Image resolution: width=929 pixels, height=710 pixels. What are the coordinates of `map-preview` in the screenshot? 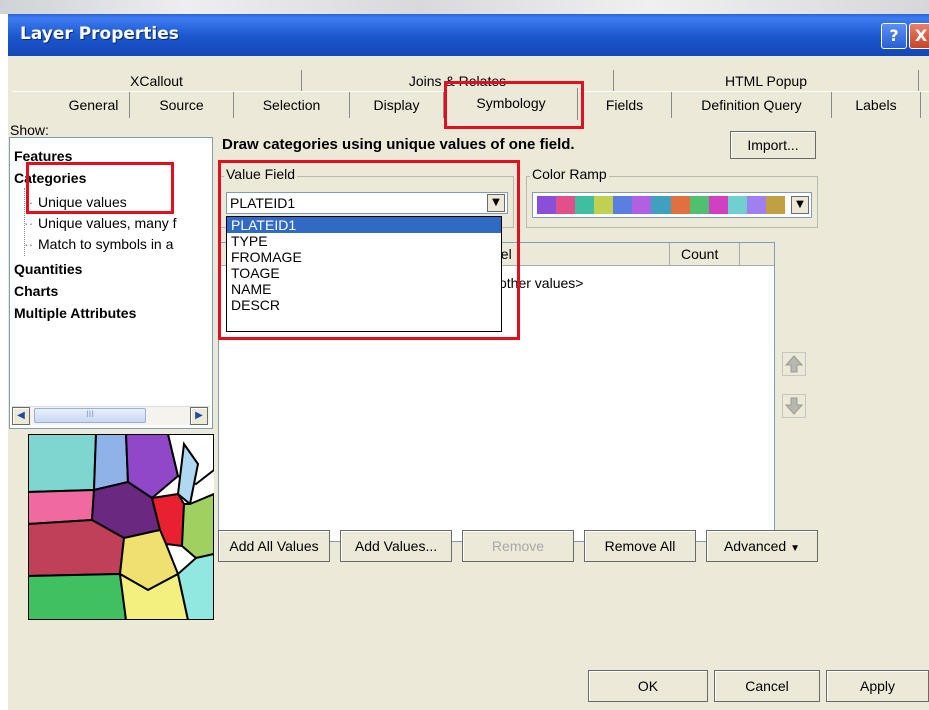 It's located at (121, 527).